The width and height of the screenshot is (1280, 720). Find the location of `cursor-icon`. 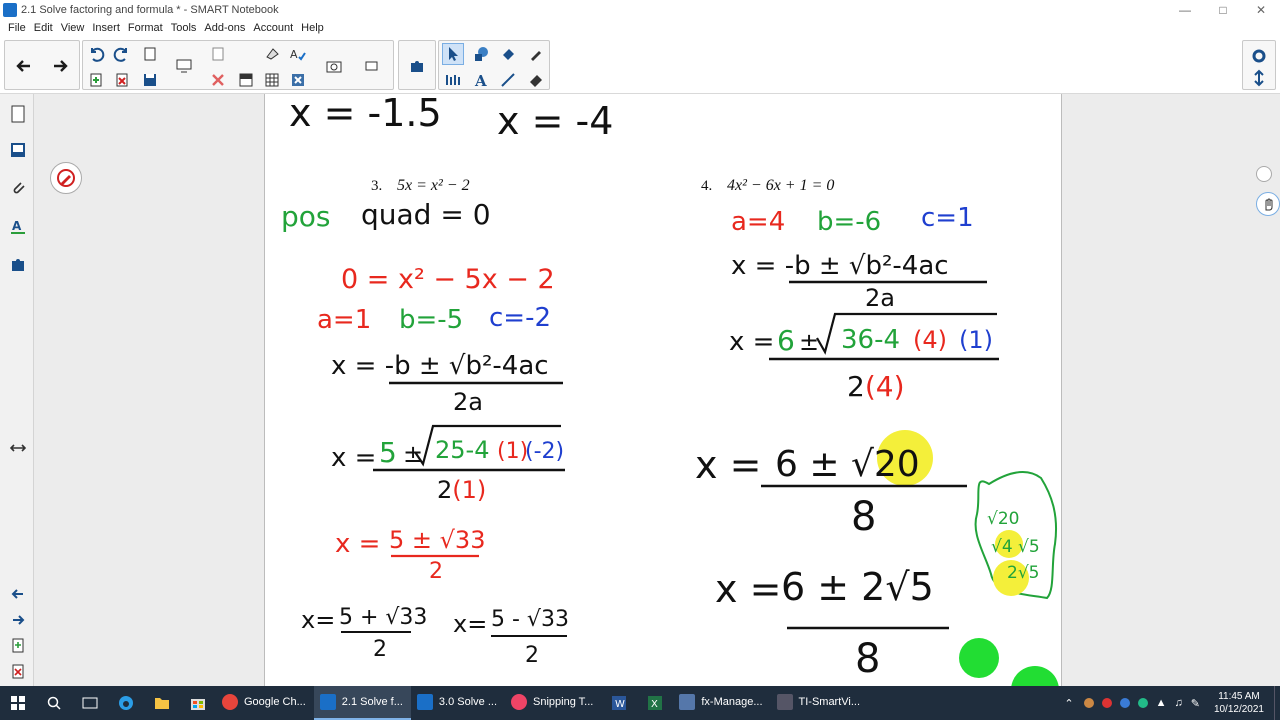

cursor-icon is located at coordinates (453, 54).